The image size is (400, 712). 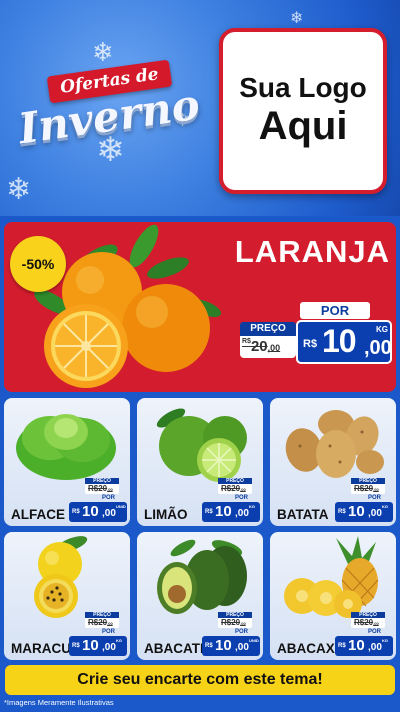 I want to click on lettuce-illustration, so click(x=66, y=447).